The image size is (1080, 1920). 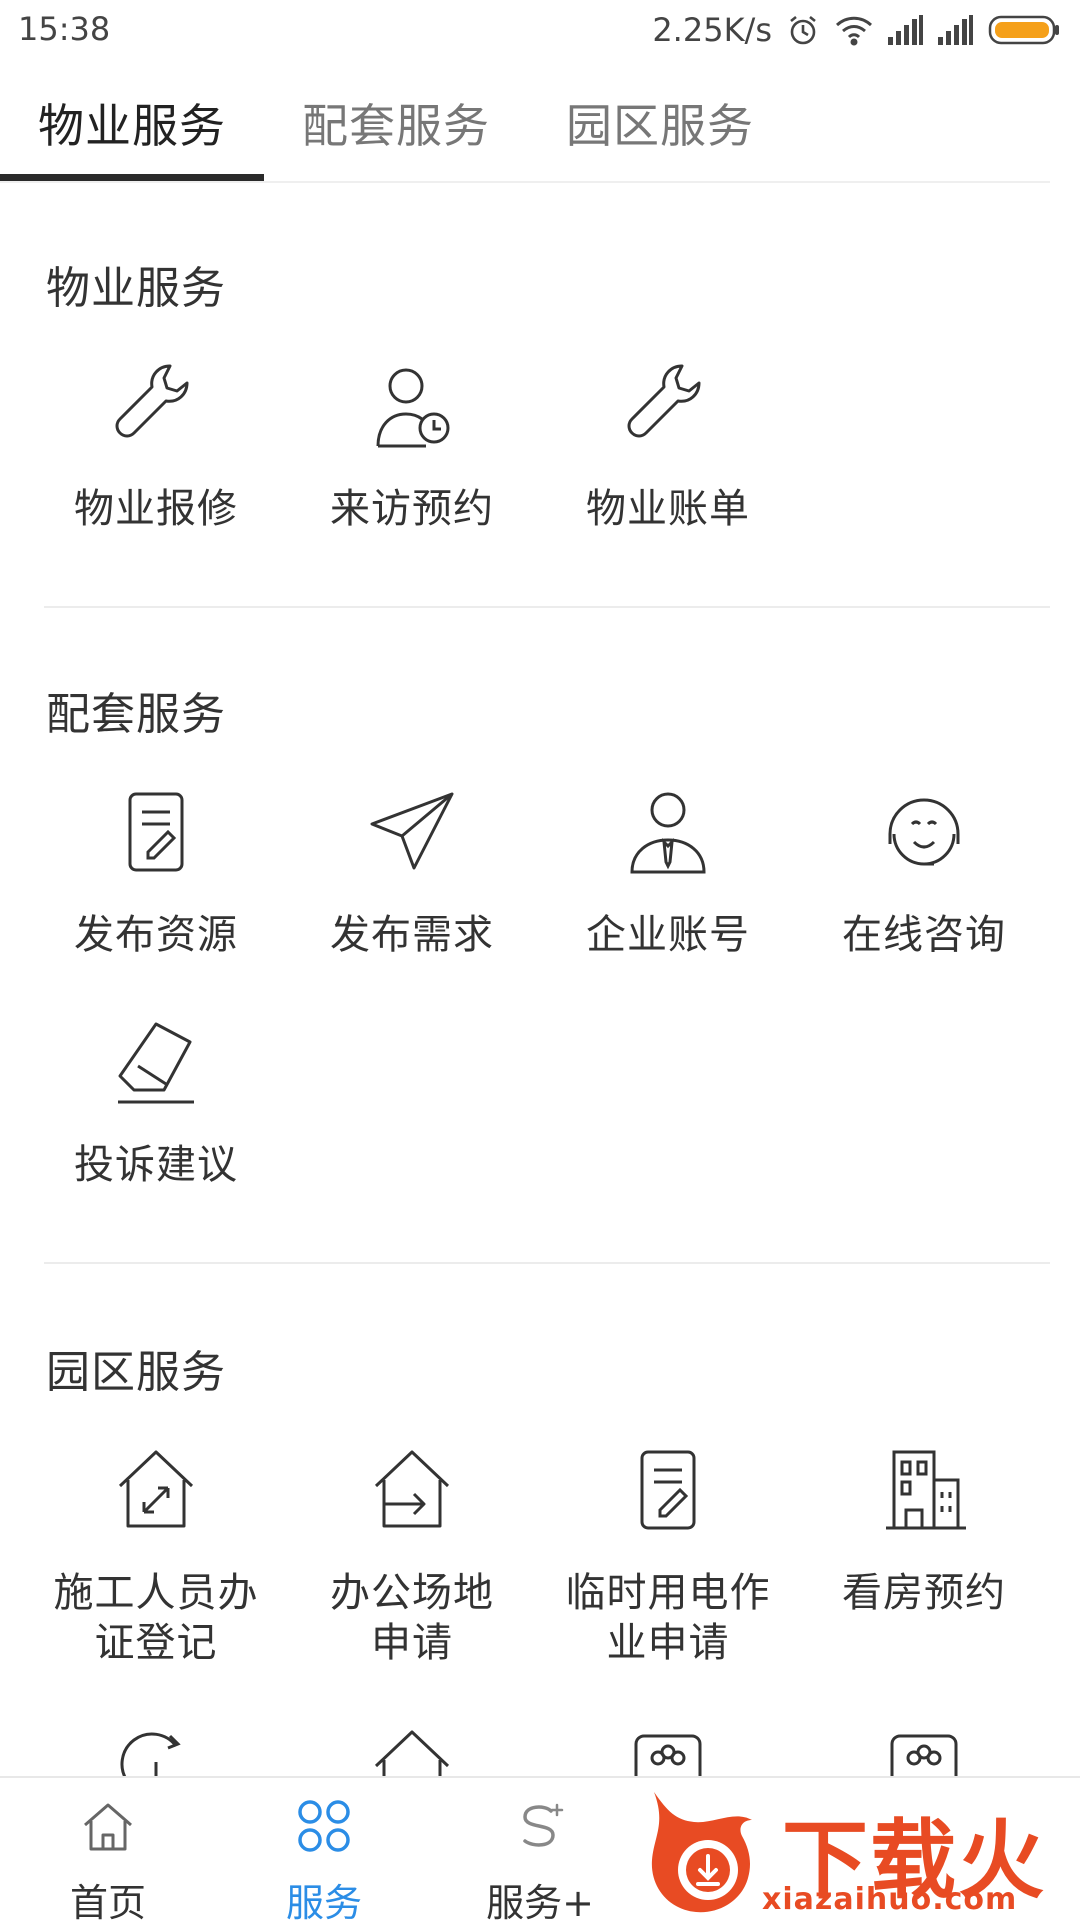 What do you see at coordinates (701, 1852) in the screenshot?
I see `flame-logo-icon` at bounding box center [701, 1852].